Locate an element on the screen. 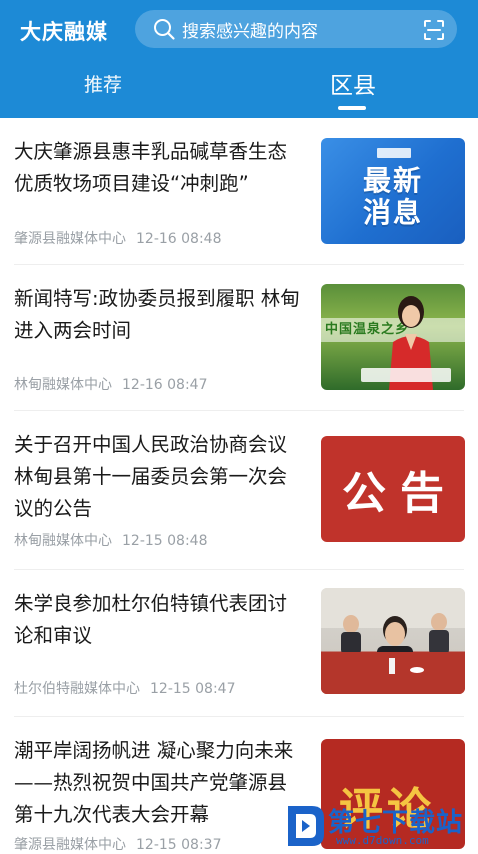  article-title: 朱学良参加杜尔伯特镇代表团讨论和审议 is located at coordinates (160, 620).